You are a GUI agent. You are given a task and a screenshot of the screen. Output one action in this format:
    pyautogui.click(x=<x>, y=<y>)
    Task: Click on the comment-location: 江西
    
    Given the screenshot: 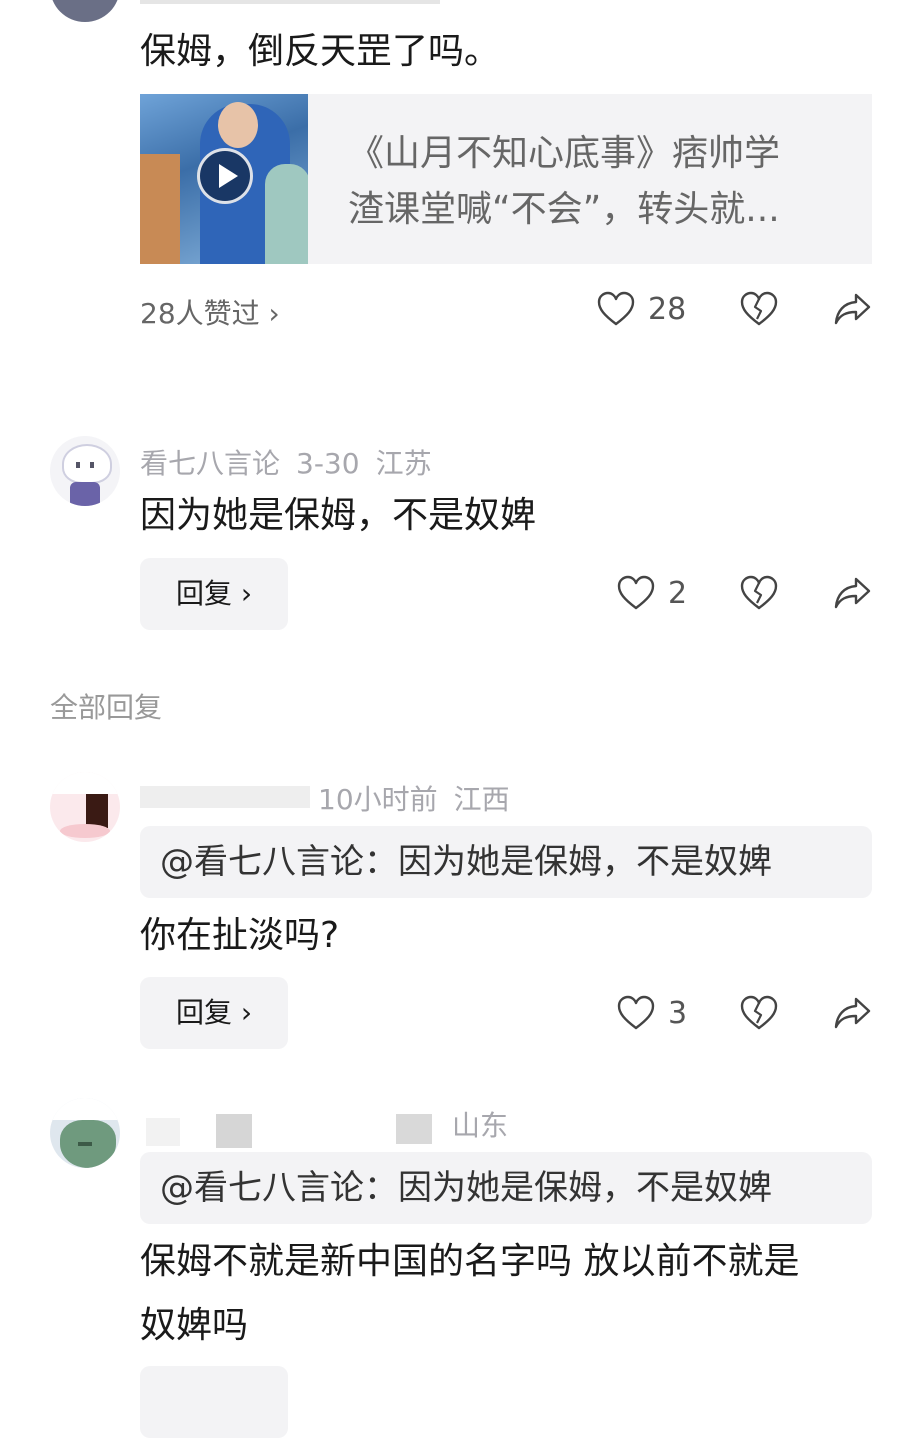 What is the action you would take?
    pyautogui.click(x=481, y=799)
    